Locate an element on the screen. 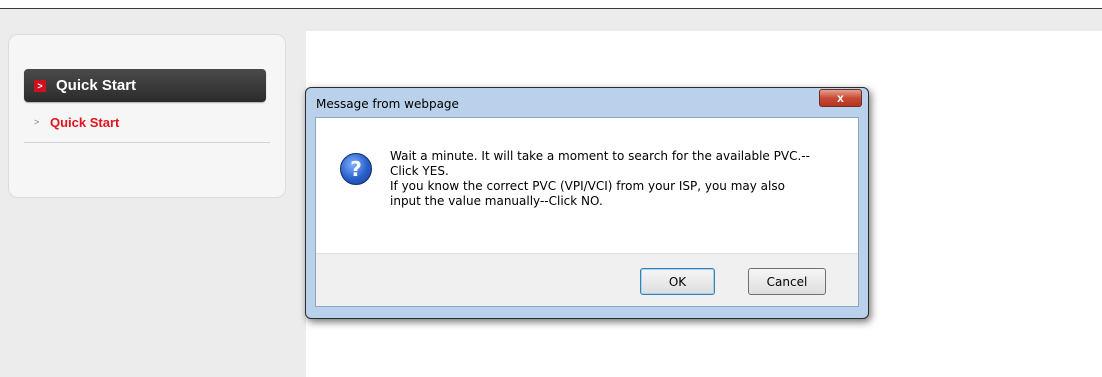 The image size is (1102, 377). chevron-right-small-icon: > is located at coordinates (37, 122).